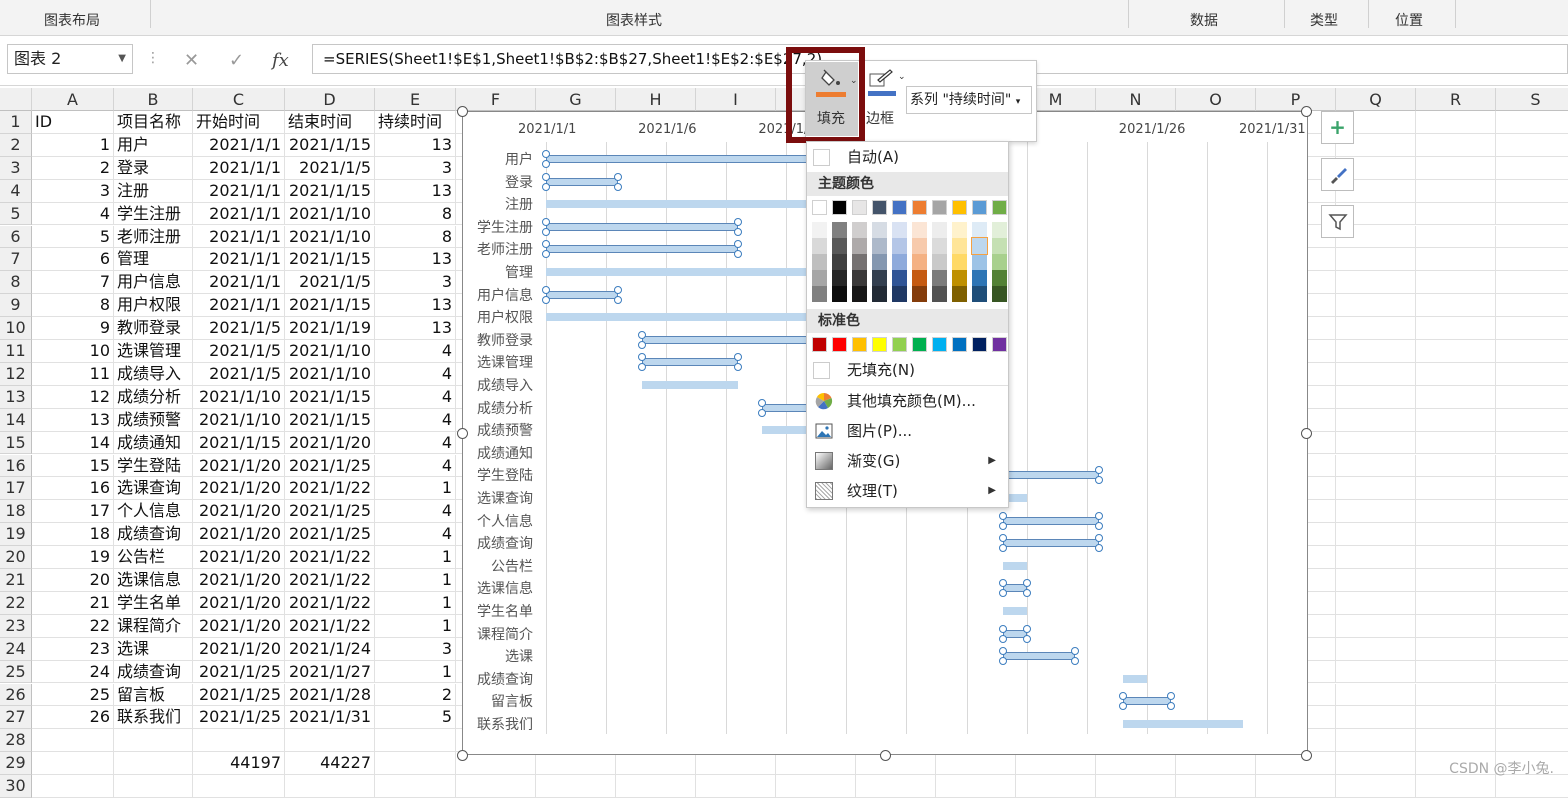 This screenshot has width=1568, height=798. I want to click on header-cell: 结束时间, so click(330, 122).